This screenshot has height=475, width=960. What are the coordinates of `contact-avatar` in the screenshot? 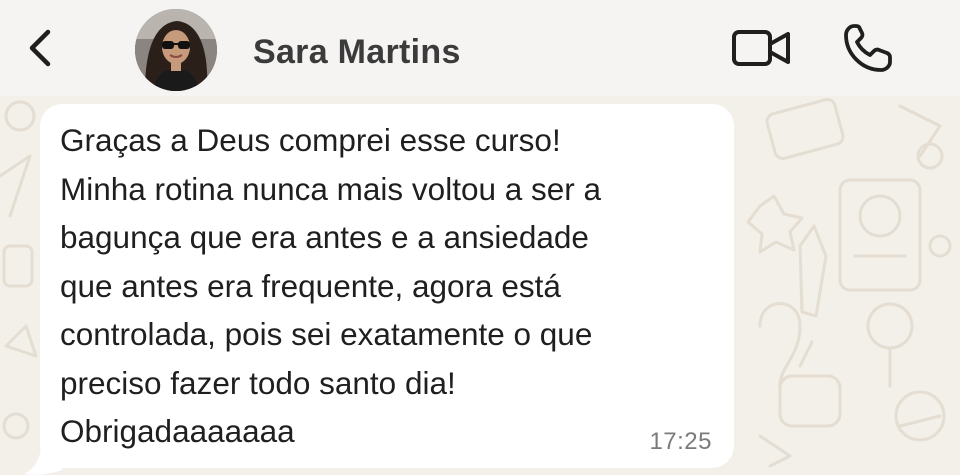 It's located at (176, 50).